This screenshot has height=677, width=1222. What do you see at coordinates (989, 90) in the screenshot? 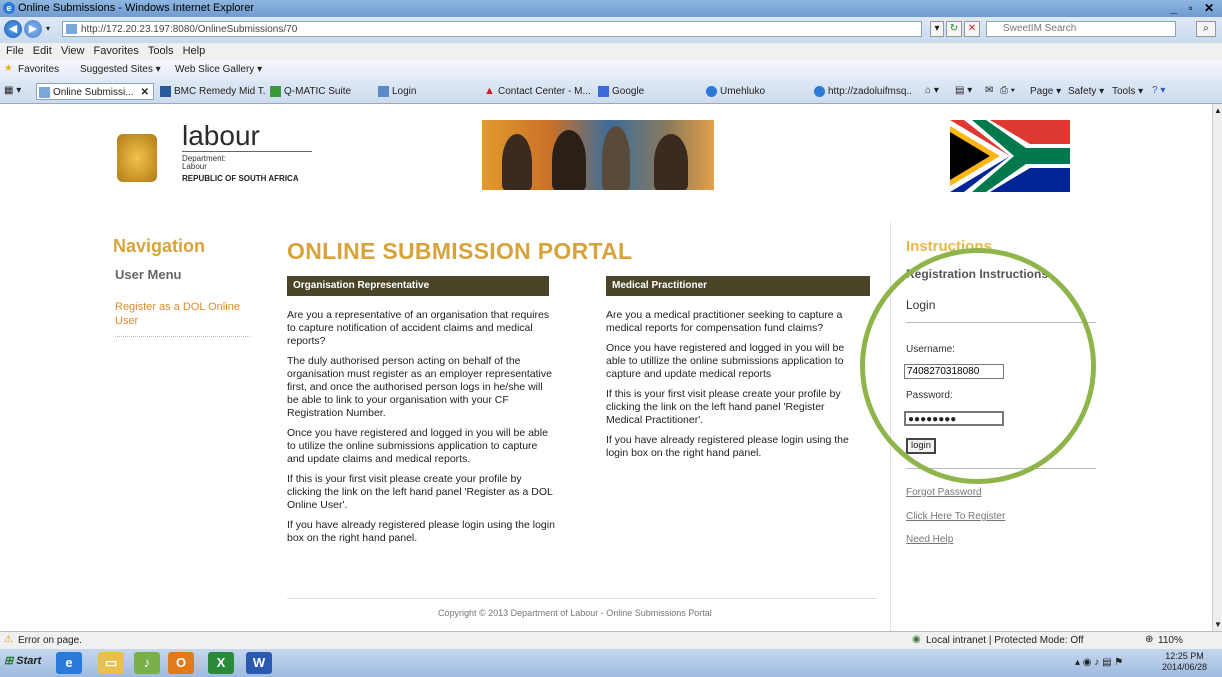
I see `mail-icon: ✉` at bounding box center [989, 90].